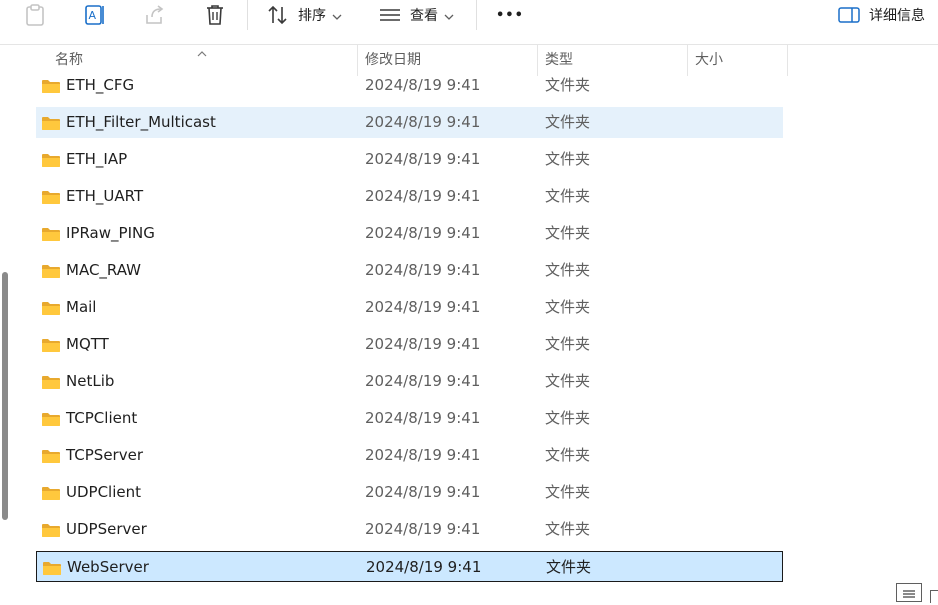 The width and height of the screenshot is (938, 605). Describe the element at coordinates (105, 196) in the screenshot. I see `file-name: ETH_UART` at that location.